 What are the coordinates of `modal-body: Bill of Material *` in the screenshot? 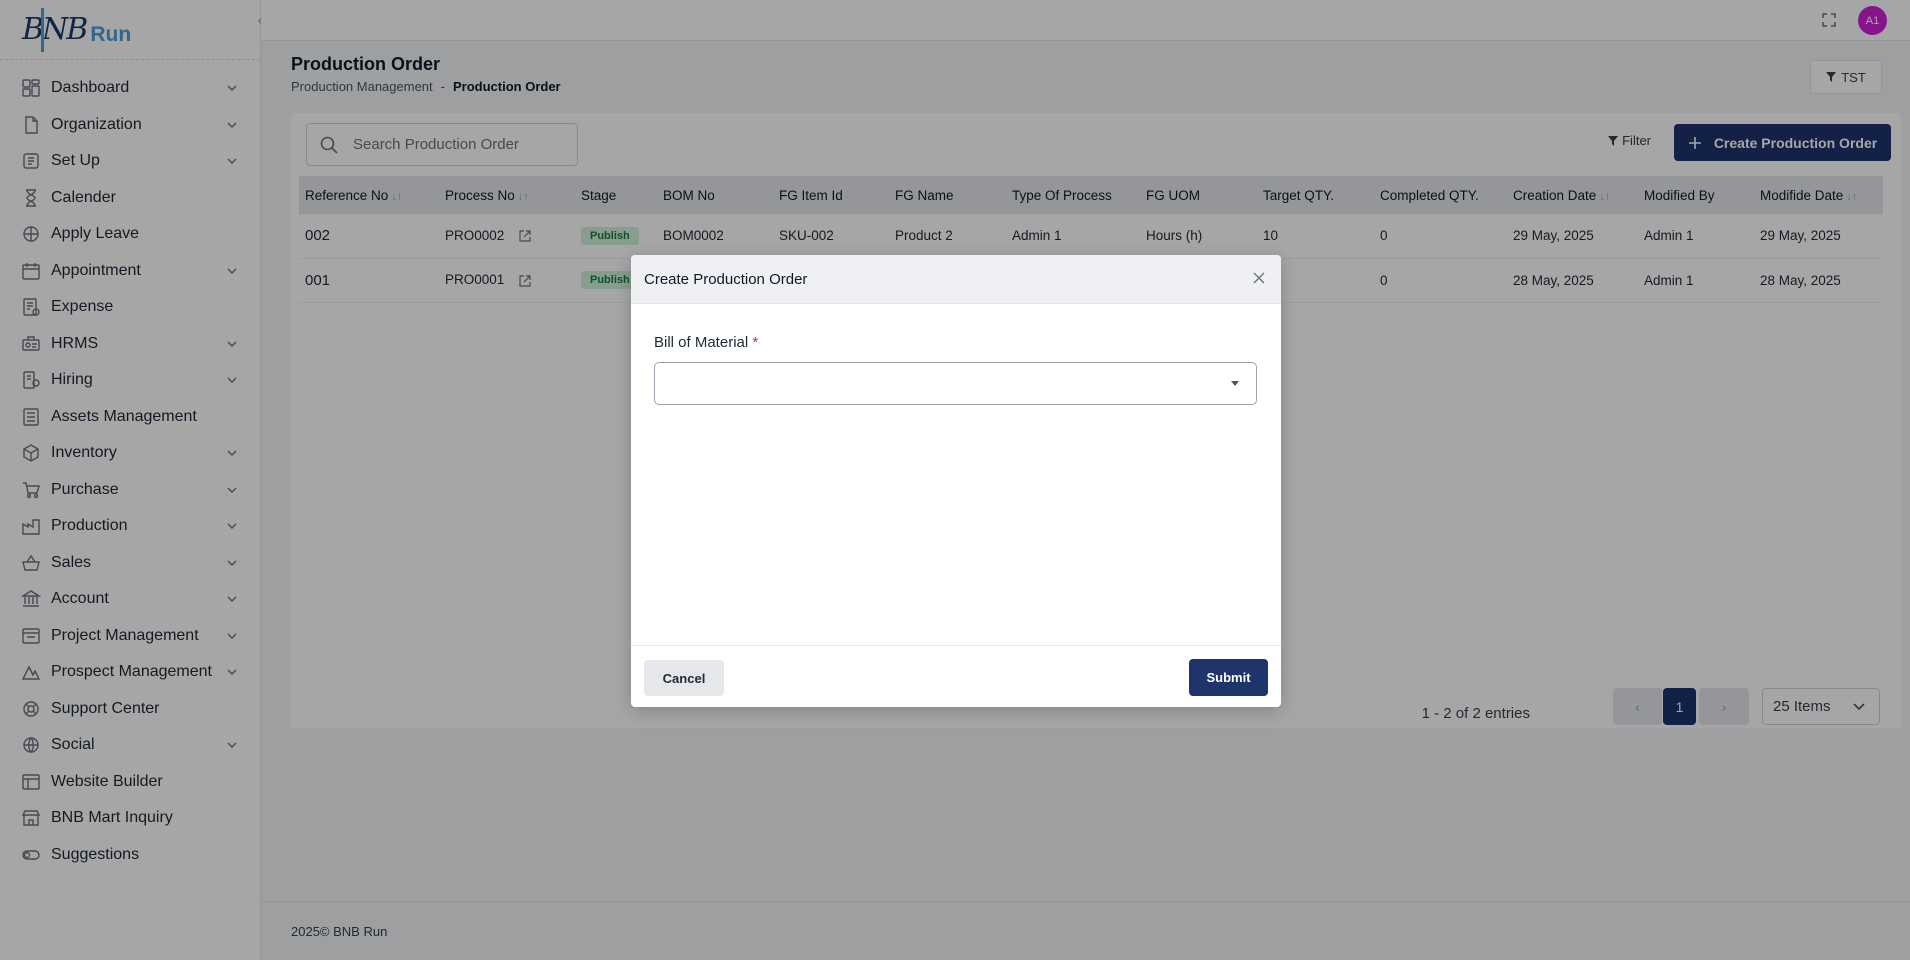 It's located at (956, 477).